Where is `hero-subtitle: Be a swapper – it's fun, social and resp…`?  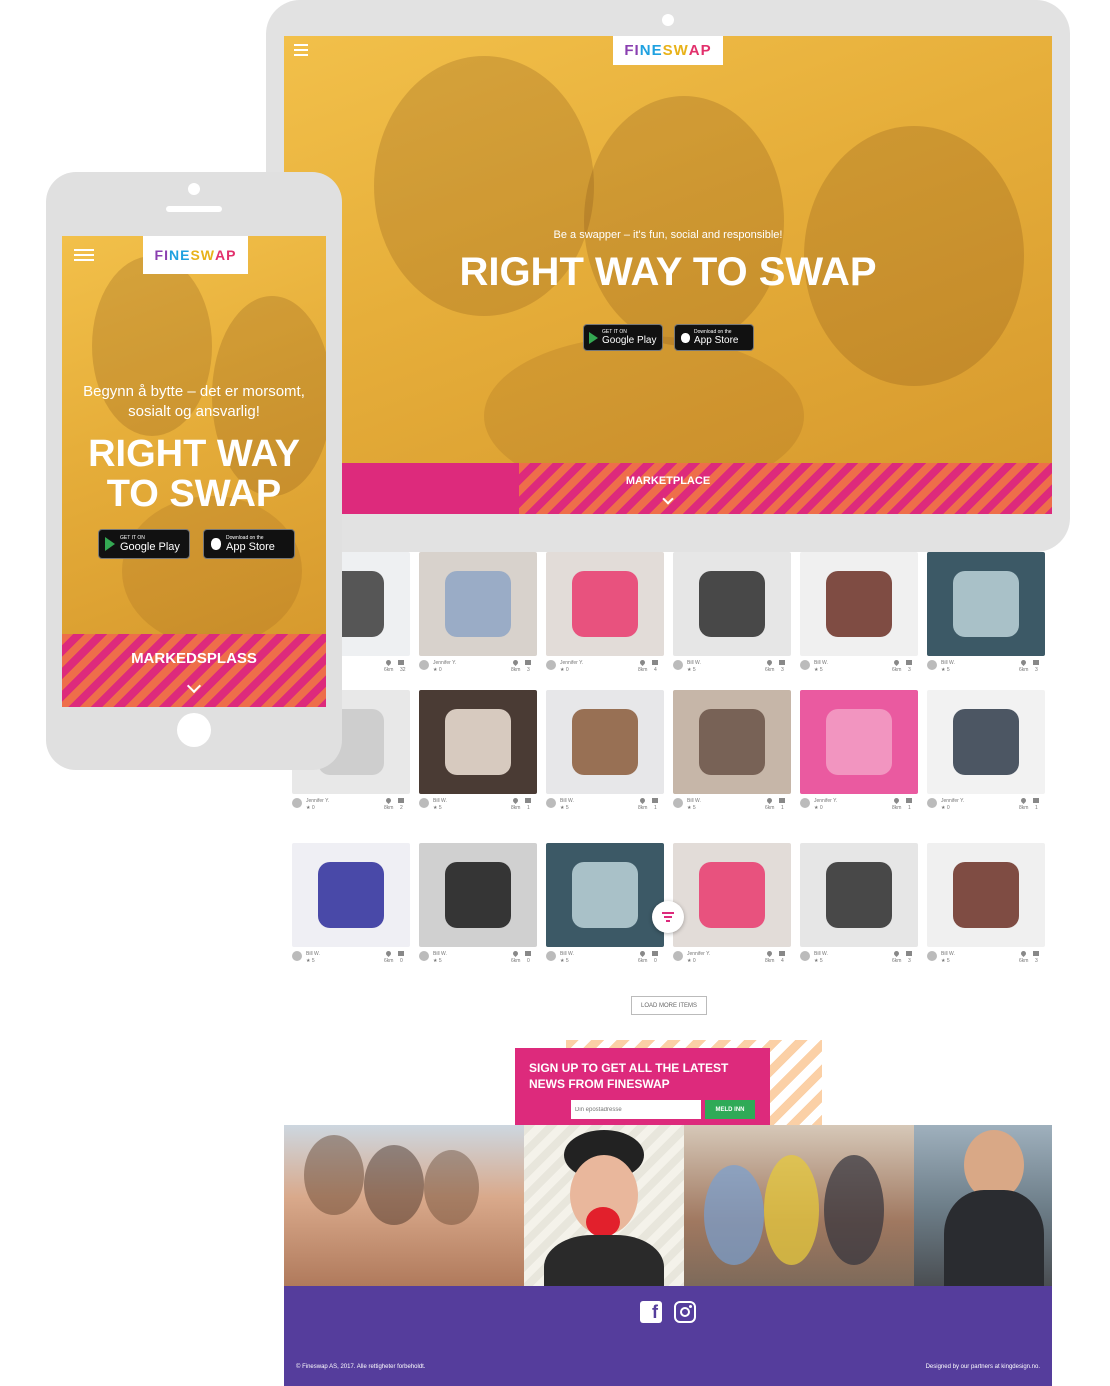
hero-subtitle: Be a swapper – it's fun, social and resp… is located at coordinates (668, 235).